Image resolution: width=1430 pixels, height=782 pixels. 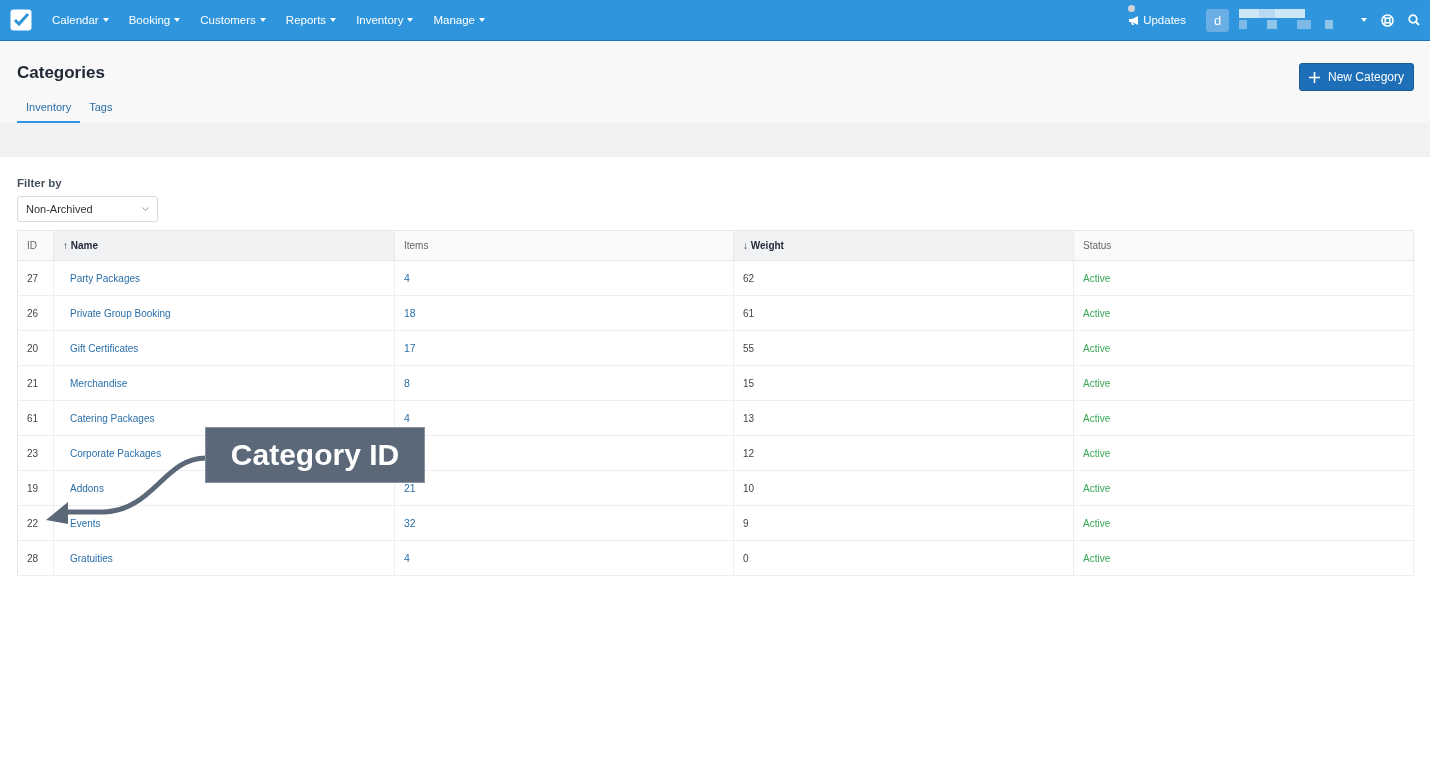 I want to click on id-cell: 23, so click(x=35, y=453).